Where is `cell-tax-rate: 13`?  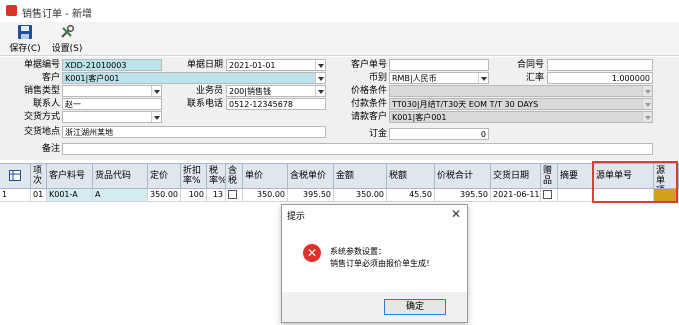
cell-tax-rate: 13 is located at coordinates (216, 195).